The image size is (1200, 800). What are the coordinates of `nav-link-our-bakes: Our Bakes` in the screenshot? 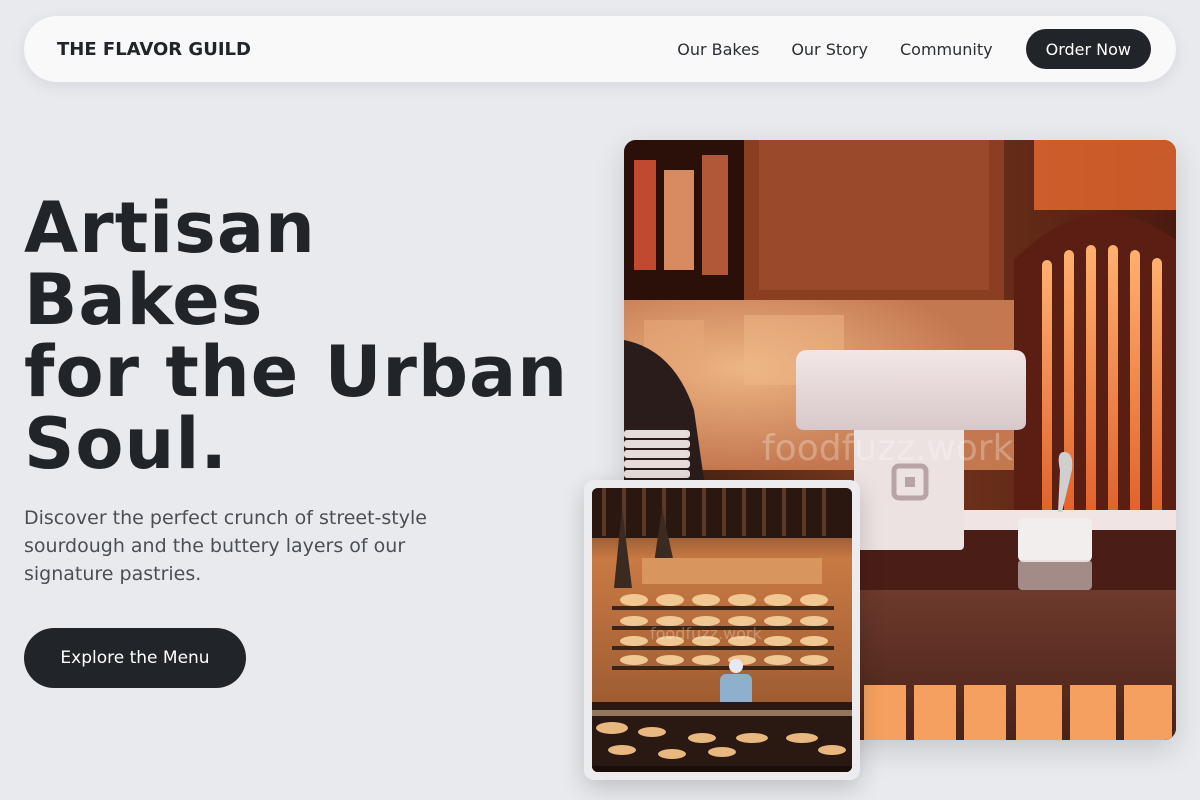 It's located at (718, 49).